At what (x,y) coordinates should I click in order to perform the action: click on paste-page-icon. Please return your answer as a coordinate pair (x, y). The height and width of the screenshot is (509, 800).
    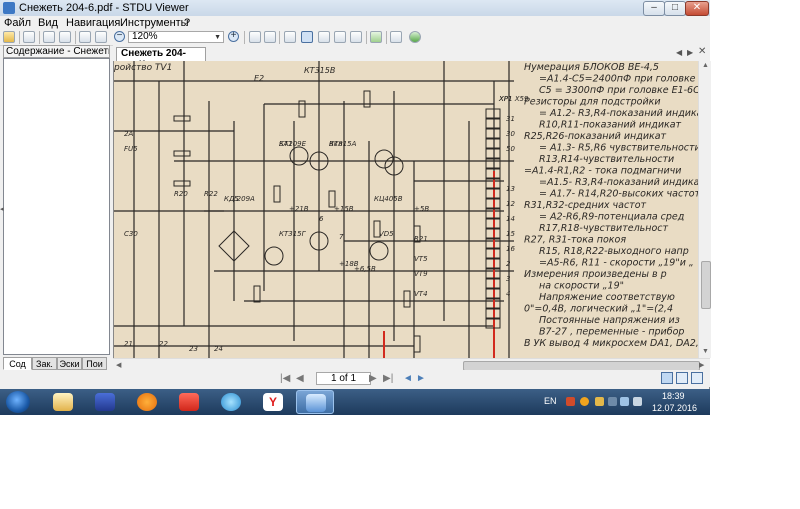
    Looking at the image, I should click on (101, 37).